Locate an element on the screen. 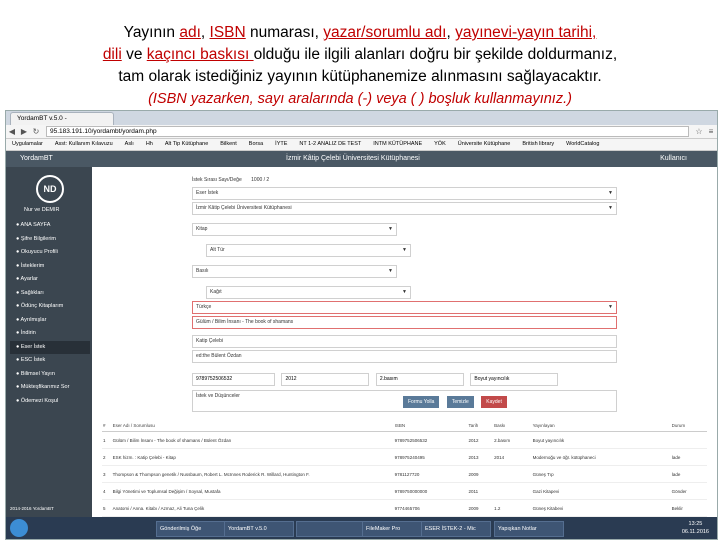  publisher-input: Boyut yayıncılık is located at coordinates (514, 379).